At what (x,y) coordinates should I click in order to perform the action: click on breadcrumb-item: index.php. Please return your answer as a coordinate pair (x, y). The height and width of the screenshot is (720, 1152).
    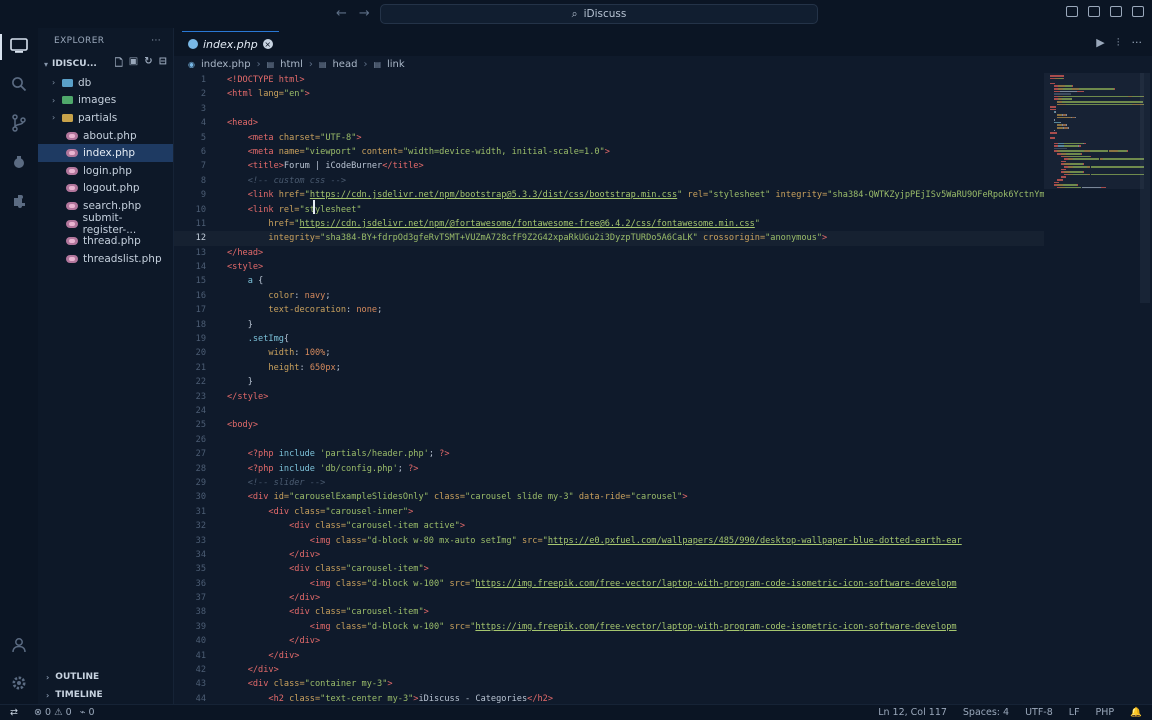
    Looking at the image, I should click on (226, 64).